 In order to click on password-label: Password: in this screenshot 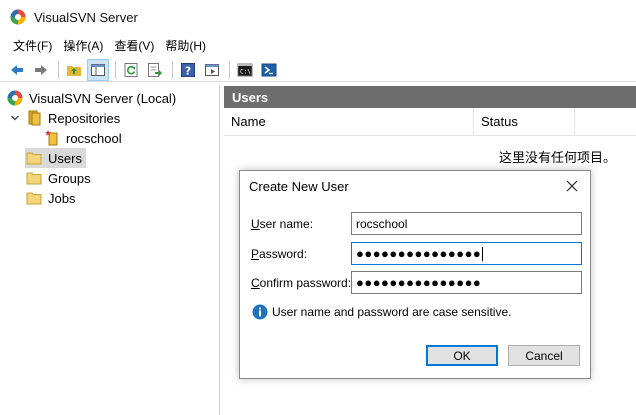, I will do `click(279, 254)`.